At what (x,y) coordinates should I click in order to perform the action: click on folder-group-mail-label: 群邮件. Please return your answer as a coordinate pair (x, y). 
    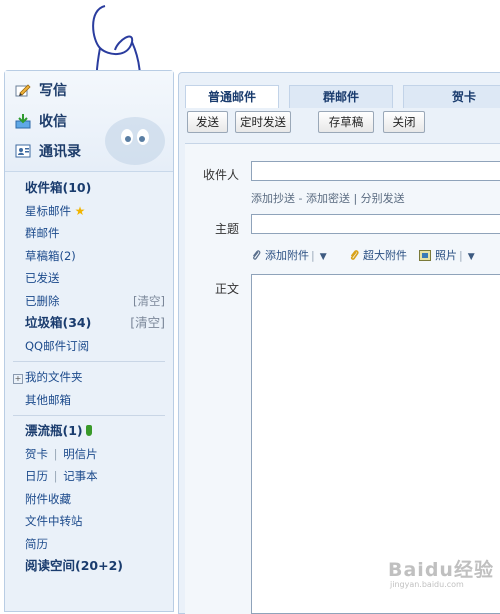
    Looking at the image, I should click on (42, 233).